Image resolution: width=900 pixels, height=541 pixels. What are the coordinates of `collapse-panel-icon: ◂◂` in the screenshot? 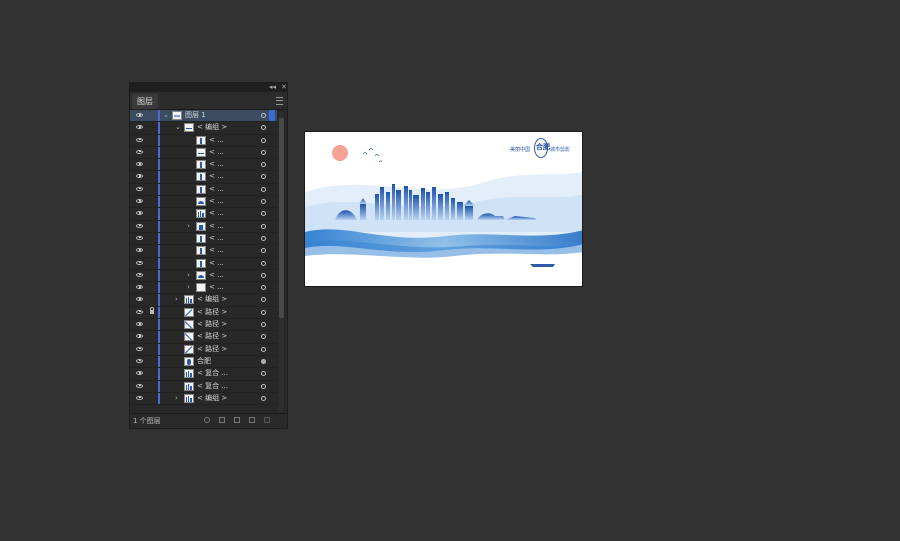 It's located at (272, 87).